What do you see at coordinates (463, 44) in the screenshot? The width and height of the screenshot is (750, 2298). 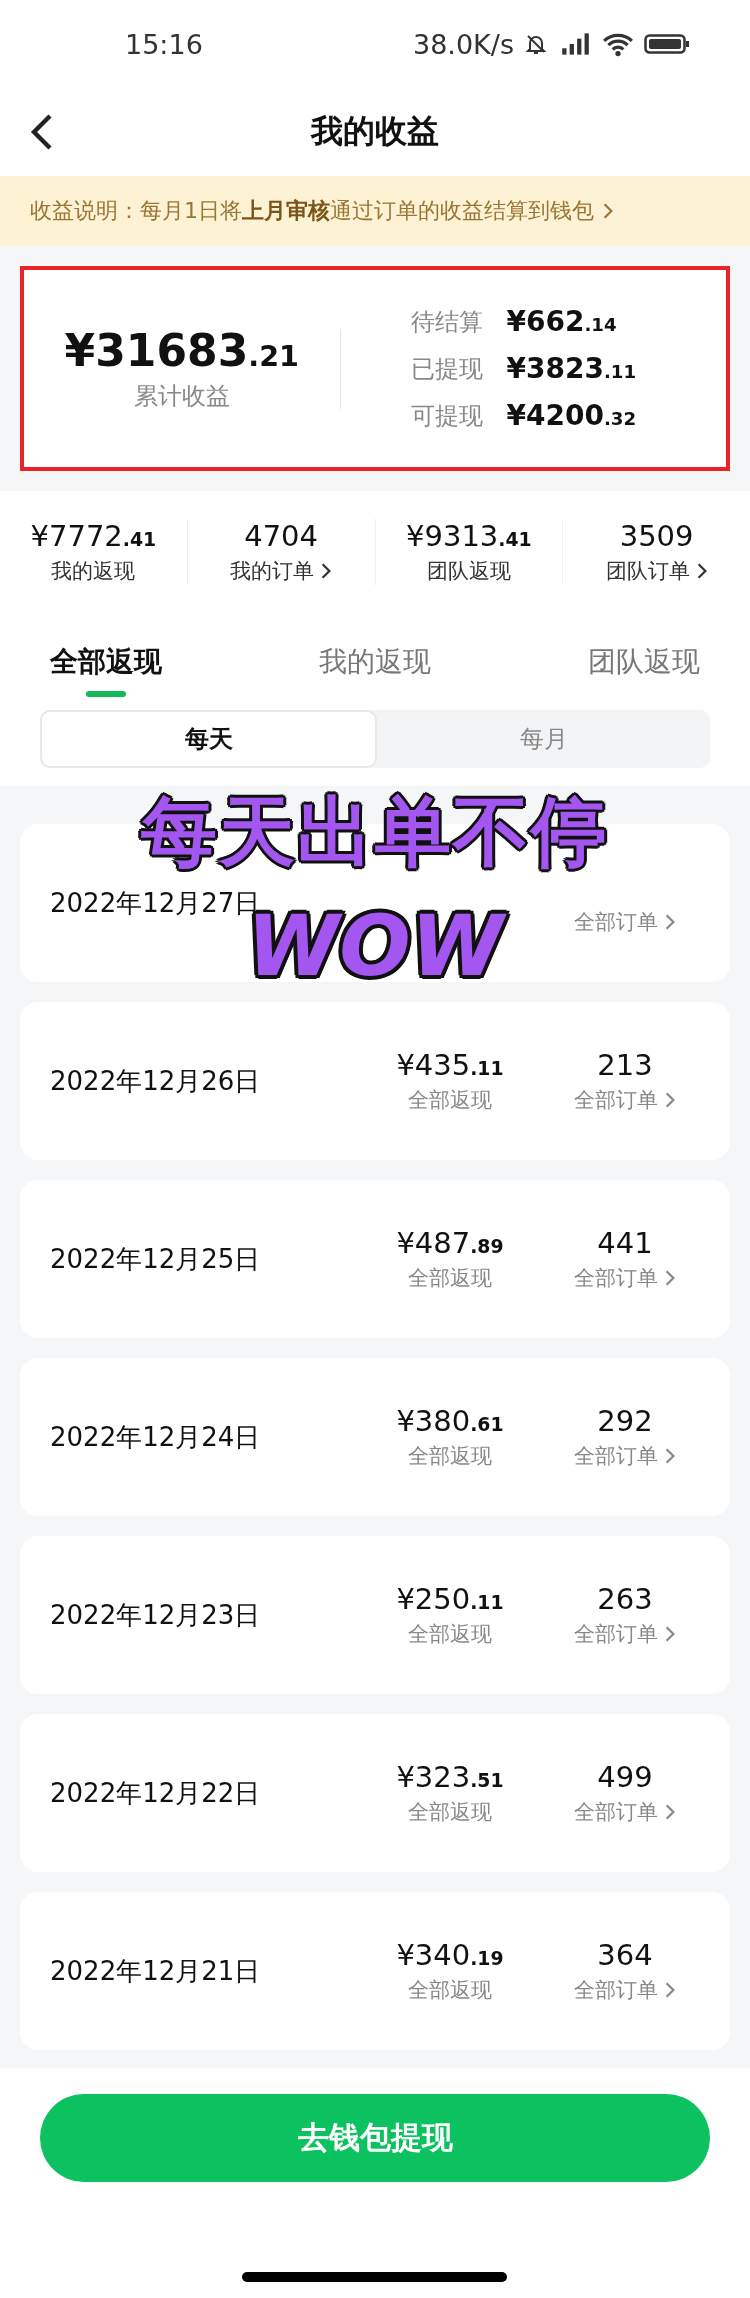 I see `network-speed: 38.0K/s` at bounding box center [463, 44].